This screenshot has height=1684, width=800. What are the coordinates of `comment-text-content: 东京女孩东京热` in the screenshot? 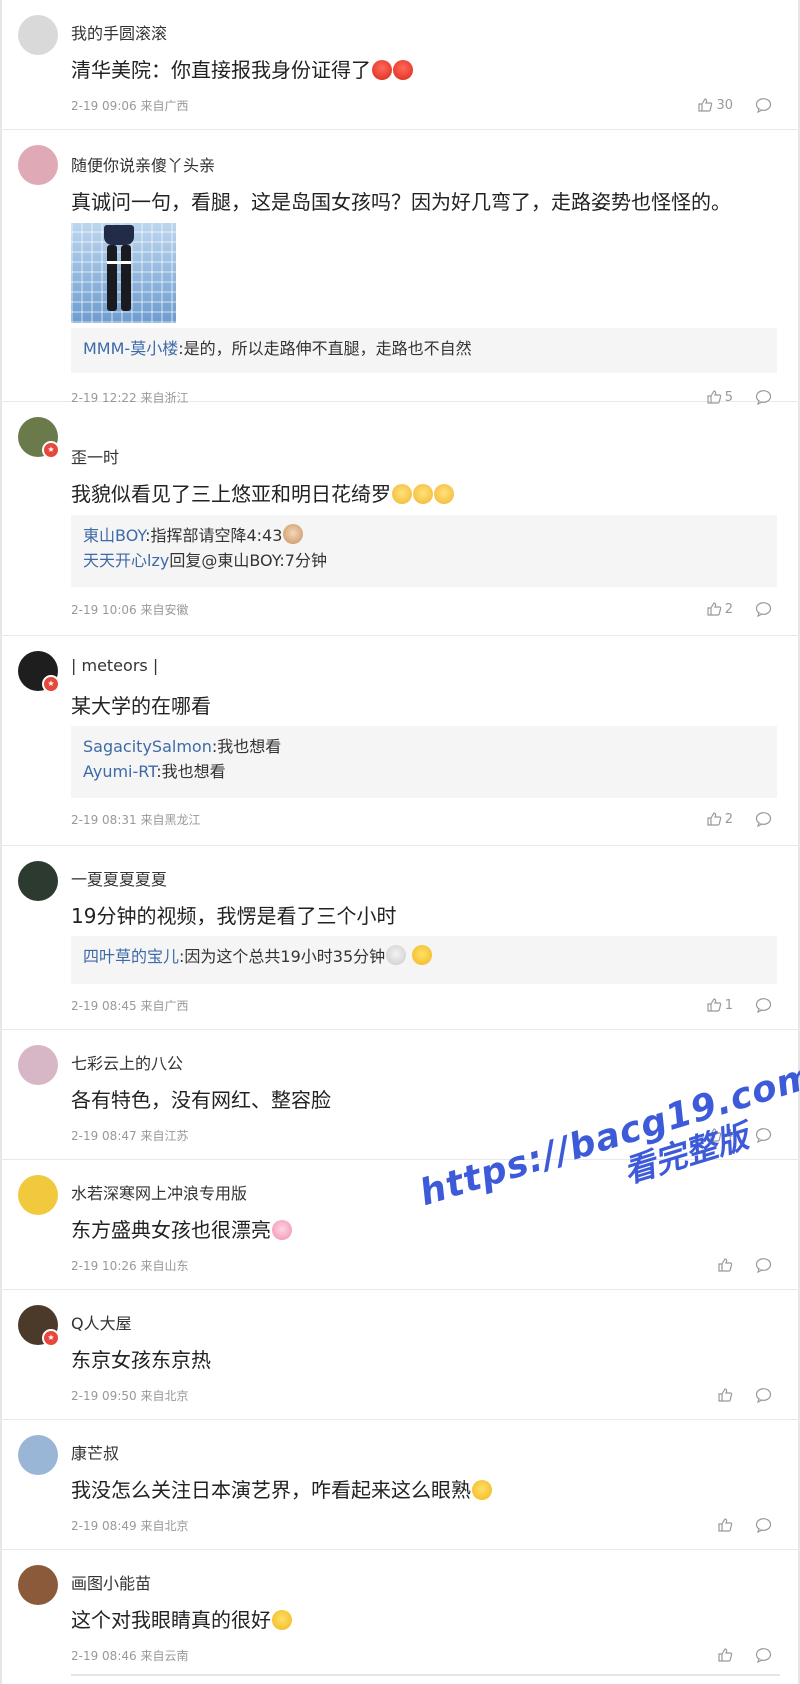 It's located at (141, 1360).